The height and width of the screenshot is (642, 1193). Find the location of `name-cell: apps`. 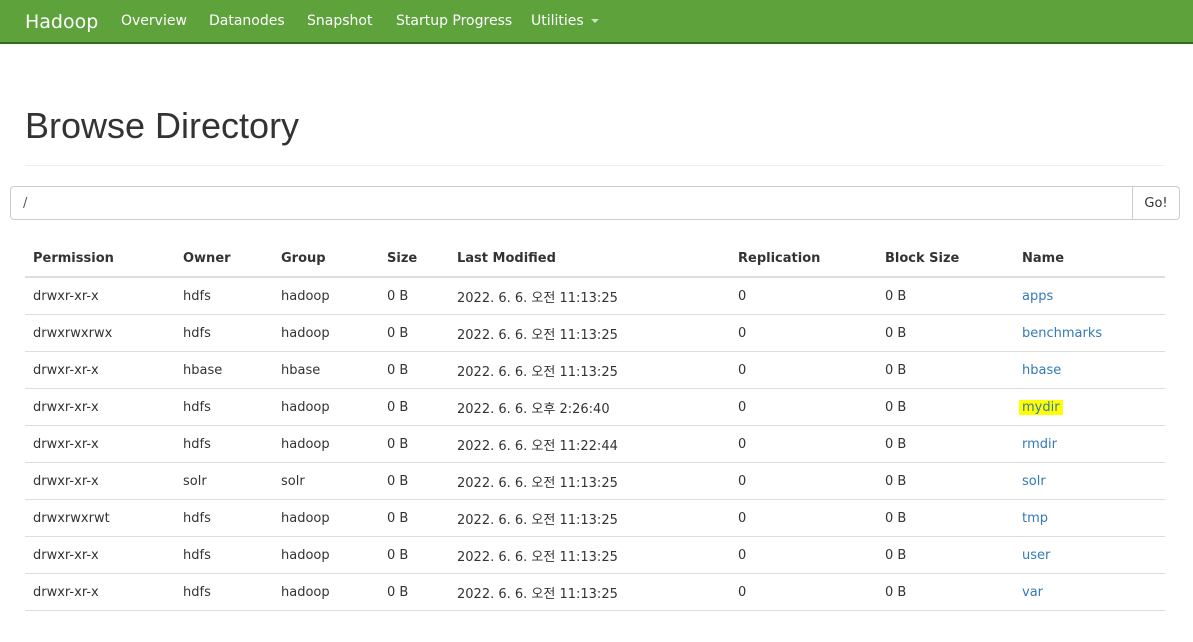

name-cell: apps is located at coordinates (1089, 296).